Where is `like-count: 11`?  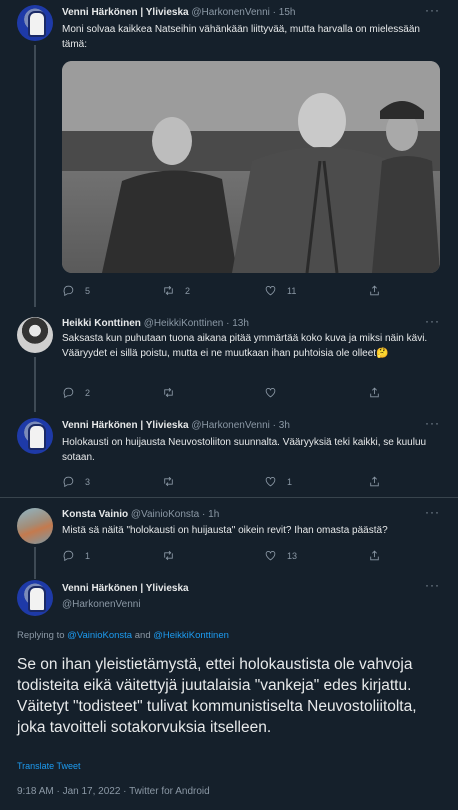
like-count: 11 is located at coordinates (292, 290).